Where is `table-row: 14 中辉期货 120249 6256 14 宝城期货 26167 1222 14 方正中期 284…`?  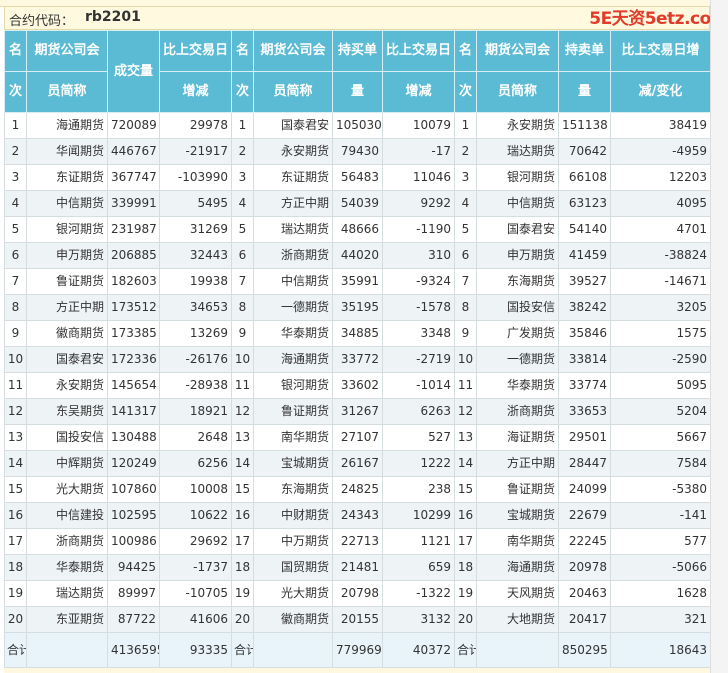
table-row: 14 中辉期货 120249 6256 14 宝城期货 26167 1222 14 方正中期 284… is located at coordinates (357, 463).